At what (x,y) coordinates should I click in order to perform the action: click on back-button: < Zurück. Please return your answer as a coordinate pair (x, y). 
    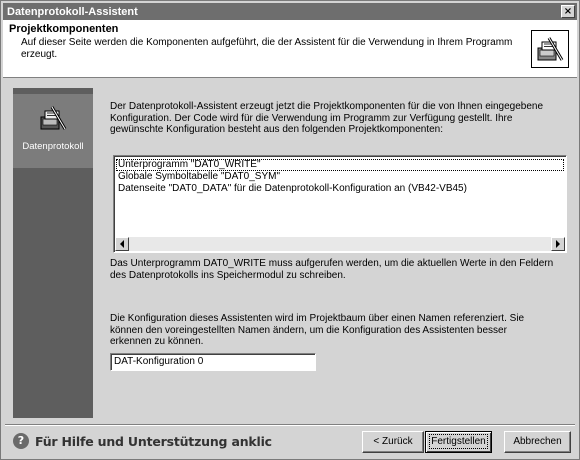
    Looking at the image, I should click on (393, 442).